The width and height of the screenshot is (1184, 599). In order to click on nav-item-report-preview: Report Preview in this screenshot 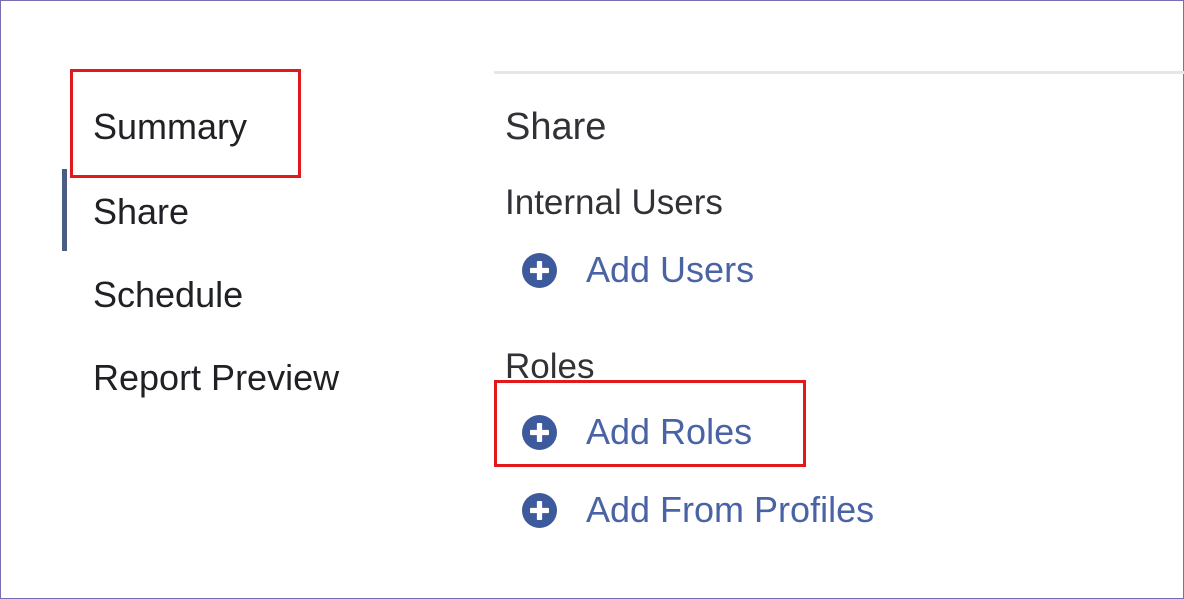, I will do `click(216, 378)`.